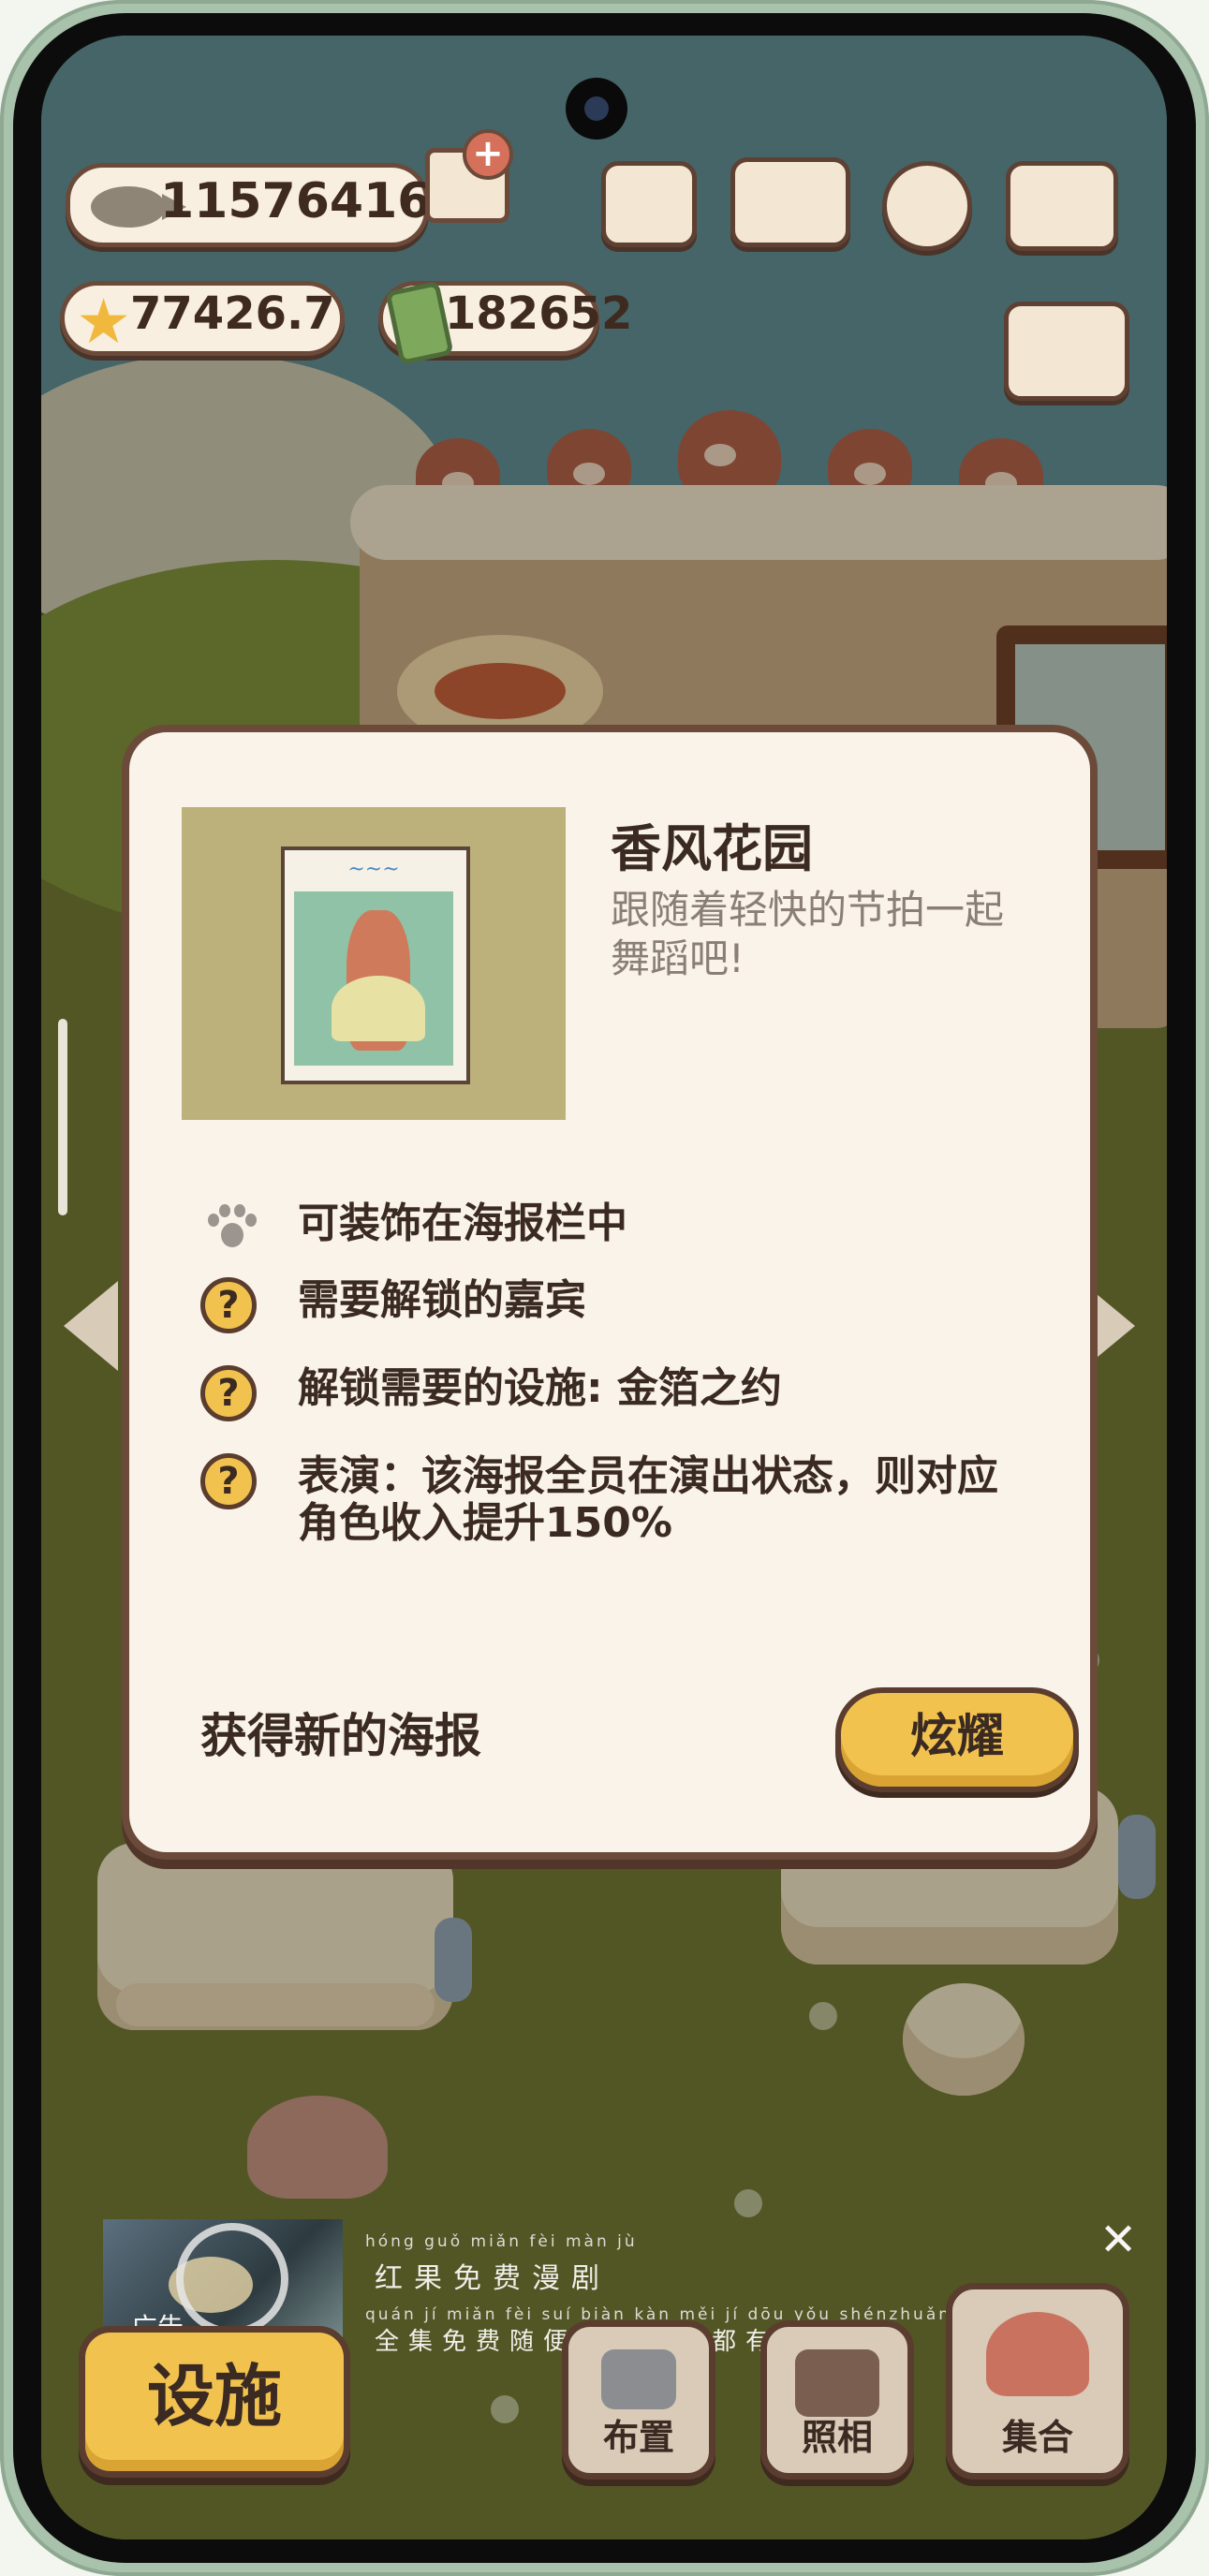 This screenshot has width=1209, height=2576. What do you see at coordinates (232, 2279) in the screenshot?
I see `ad-loading-ring` at bounding box center [232, 2279].